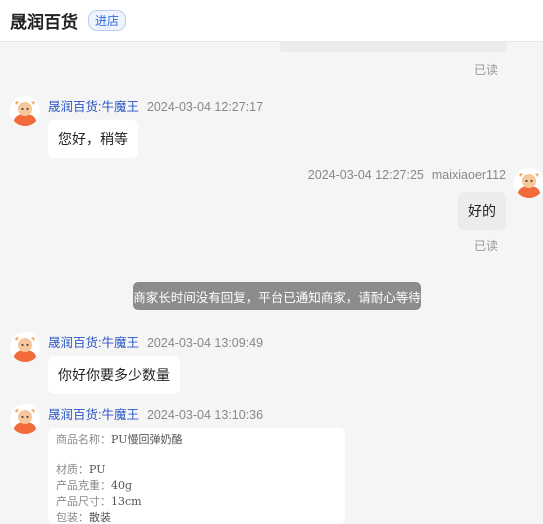 This screenshot has width=543, height=524. I want to click on message-time: 2024-03-04 13:10:36, so click(205, 415).